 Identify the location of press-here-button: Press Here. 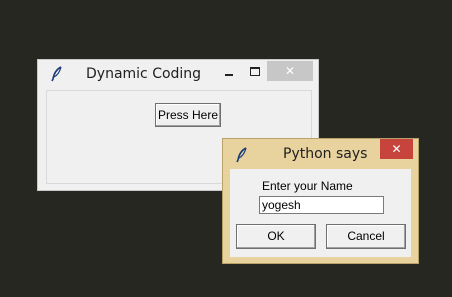
(188, 115).